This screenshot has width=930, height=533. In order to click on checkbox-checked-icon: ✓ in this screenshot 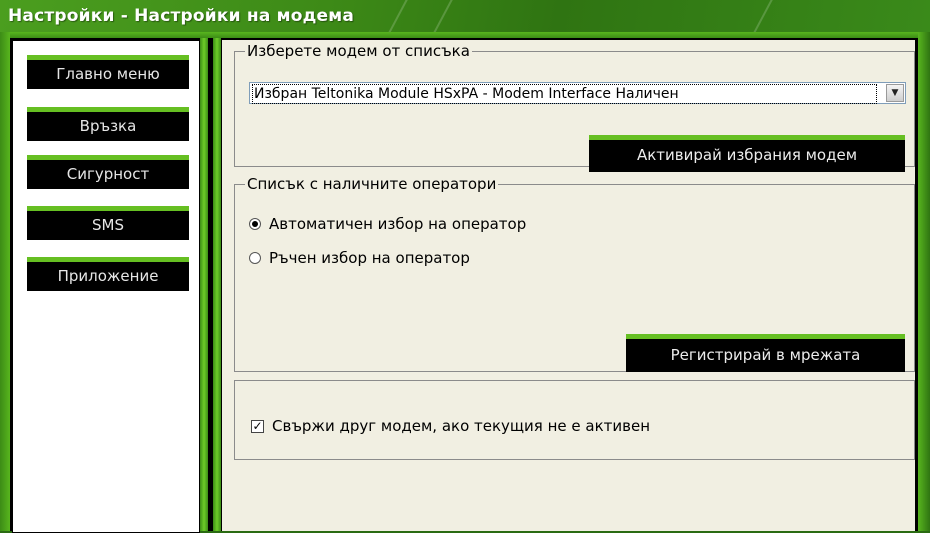, I will do `click(257, 426)`.